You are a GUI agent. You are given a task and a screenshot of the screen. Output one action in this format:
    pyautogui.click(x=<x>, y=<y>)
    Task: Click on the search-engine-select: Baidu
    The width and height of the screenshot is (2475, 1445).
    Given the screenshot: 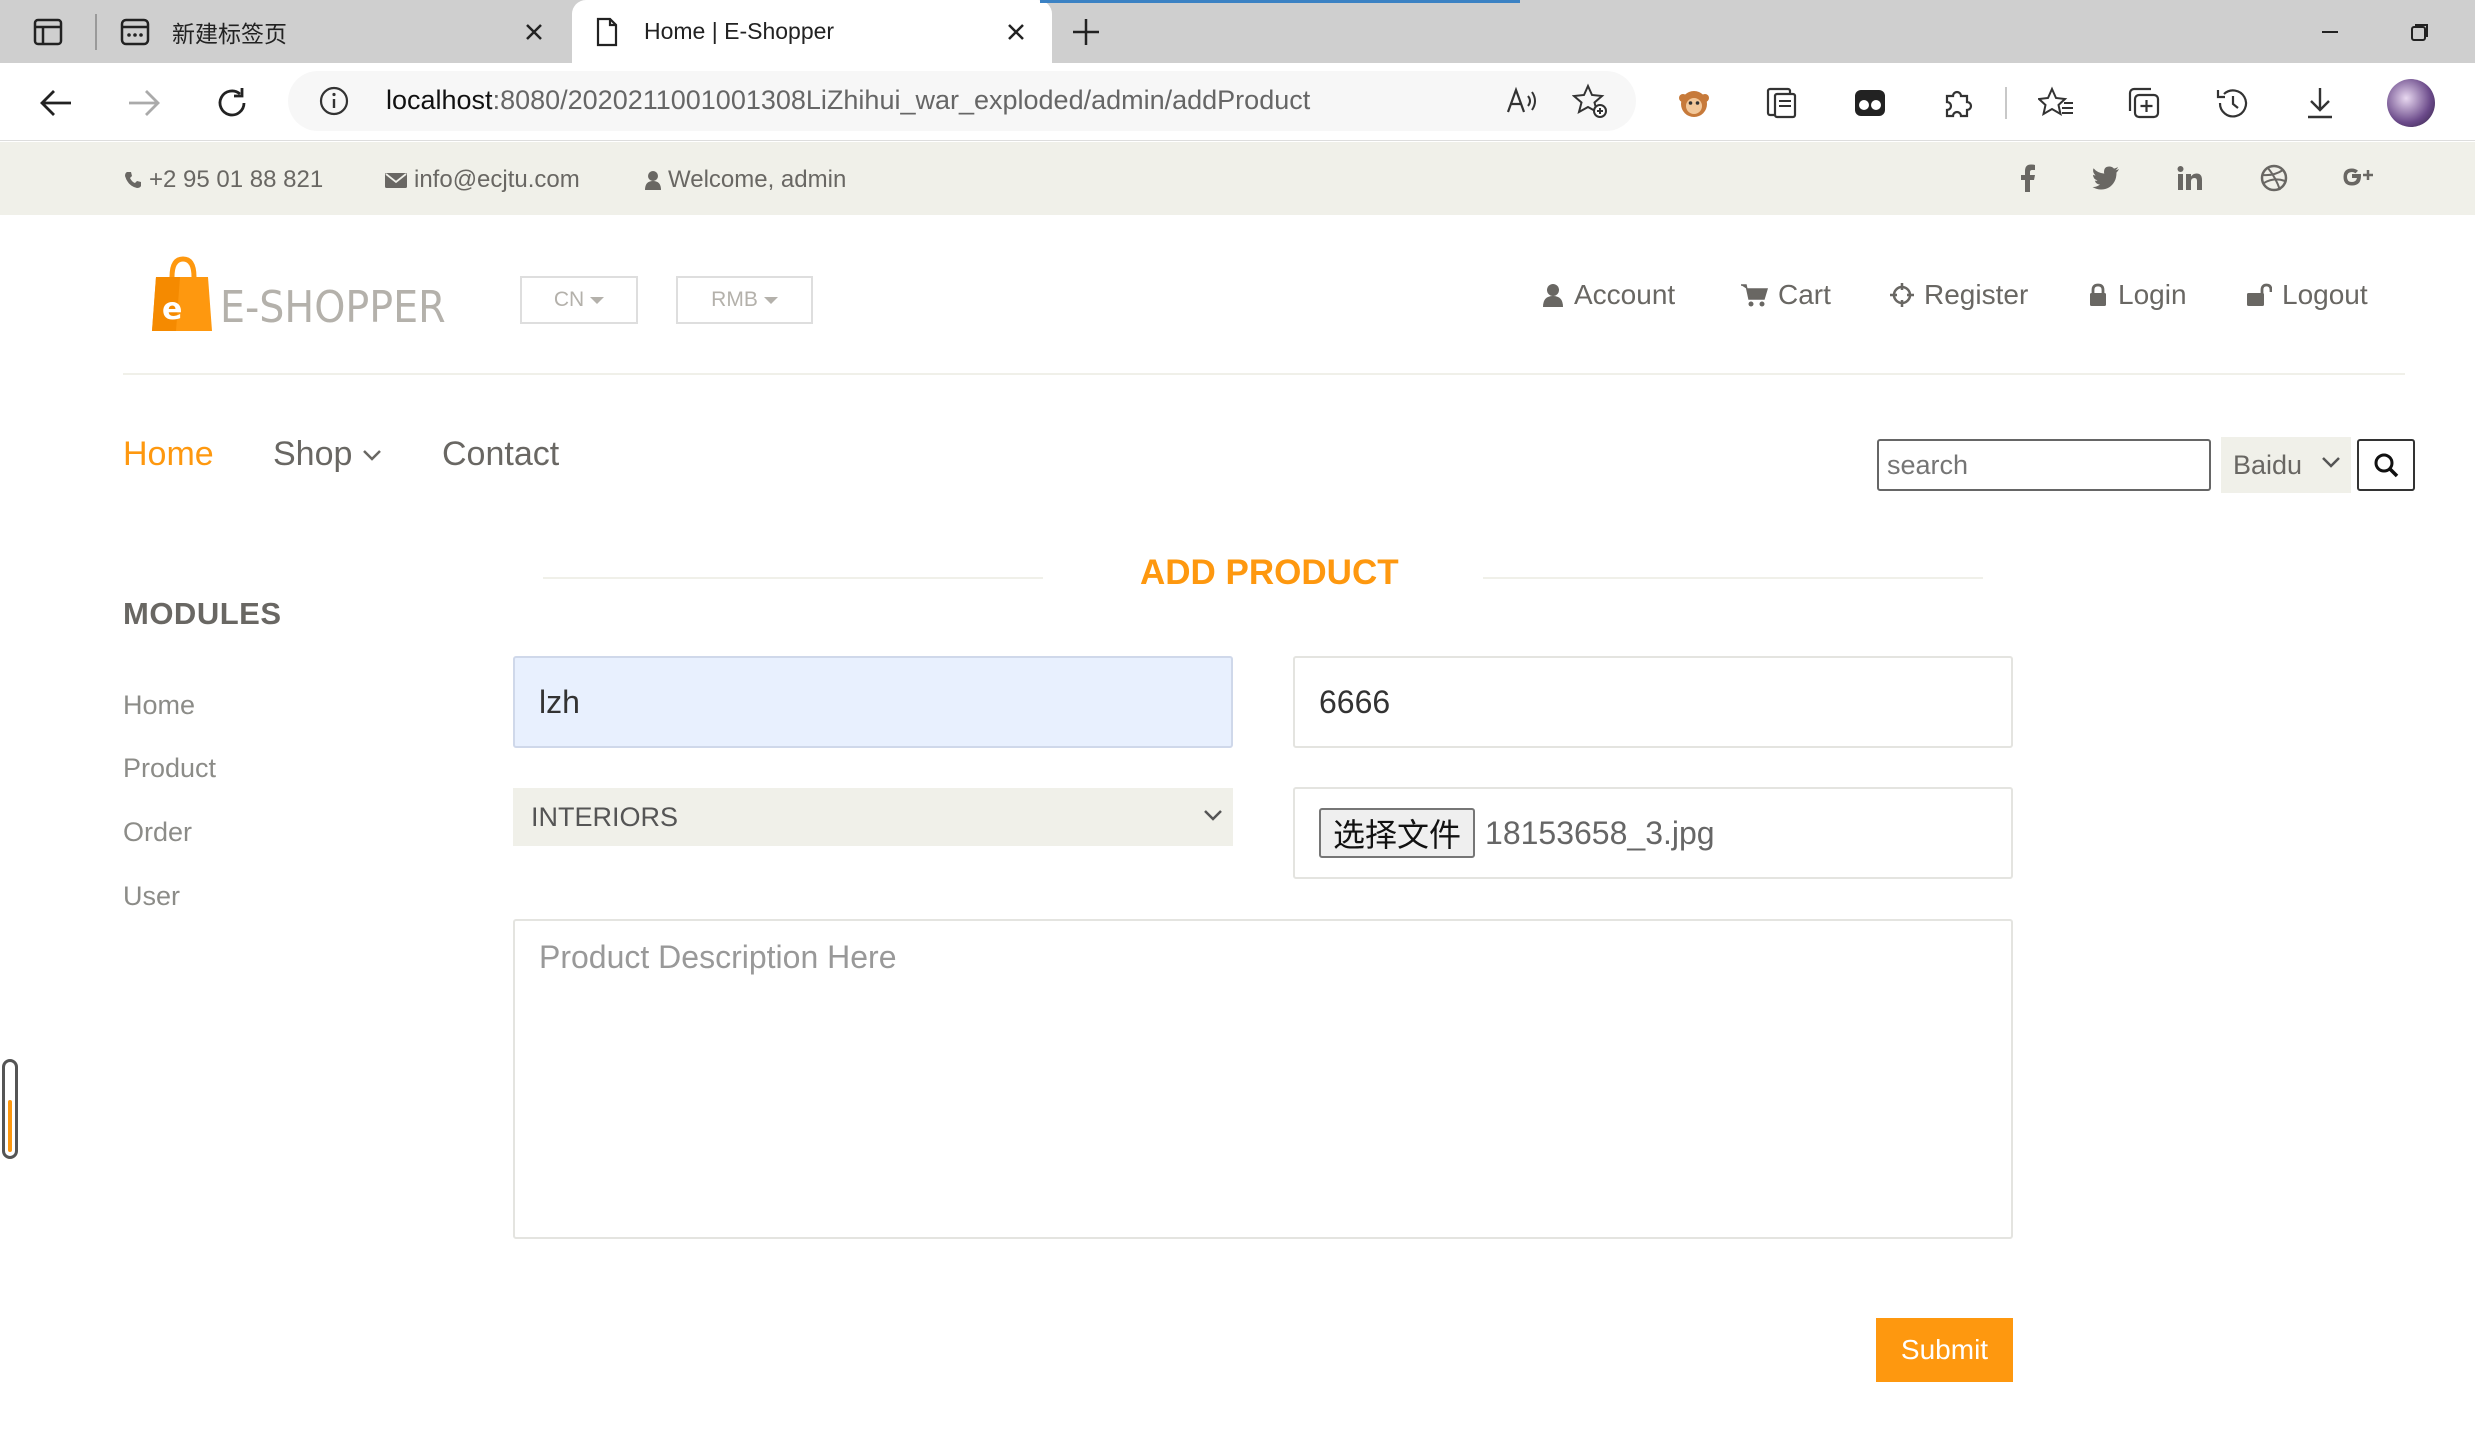 What is the action you would take?
    pyautogui.click(x=2286, y=465)
    